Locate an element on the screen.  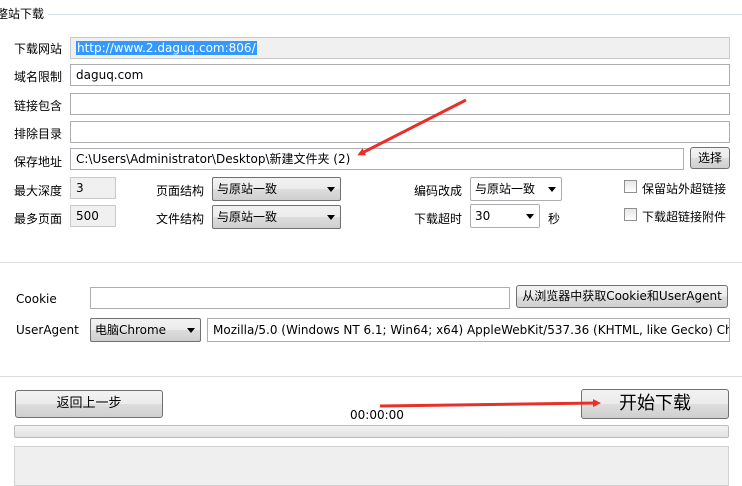
start-download-button: 开始下载 is located at coordinates (655, 404).